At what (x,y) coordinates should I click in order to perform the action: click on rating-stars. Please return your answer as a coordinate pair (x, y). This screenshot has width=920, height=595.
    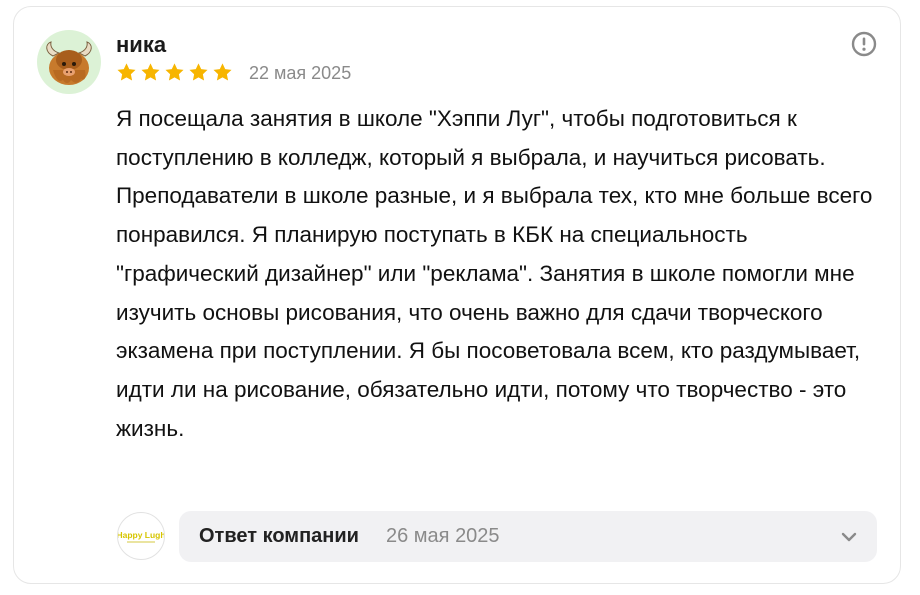
    Looking at the image, I should click on (174, 72).